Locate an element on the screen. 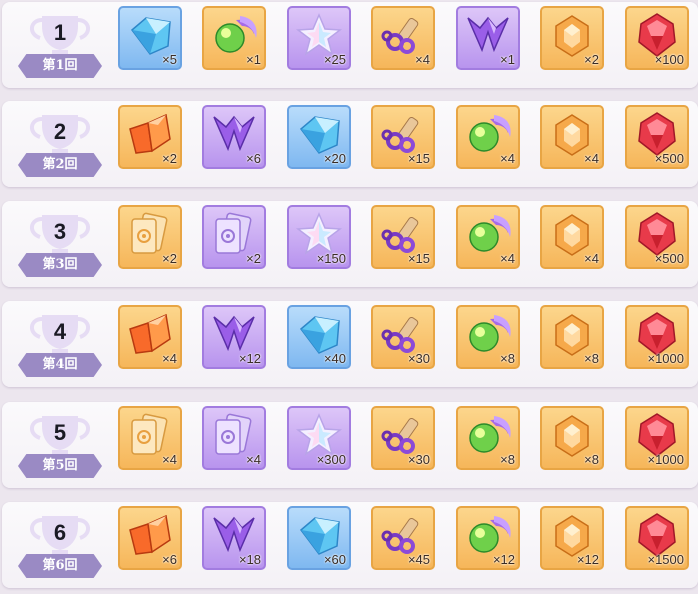  rank-badge: 6 第6回 is located at coordinates (60, 545).